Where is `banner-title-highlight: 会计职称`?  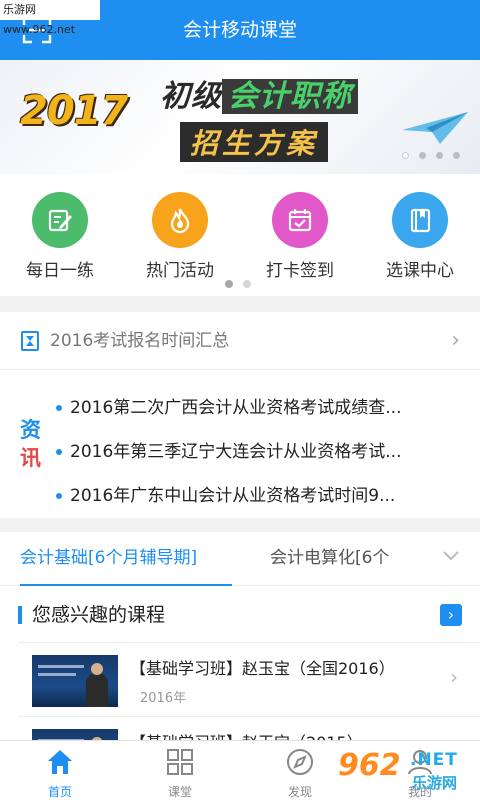 banner-title-highlight: 会计职称 is located at coordinates (290, 96).